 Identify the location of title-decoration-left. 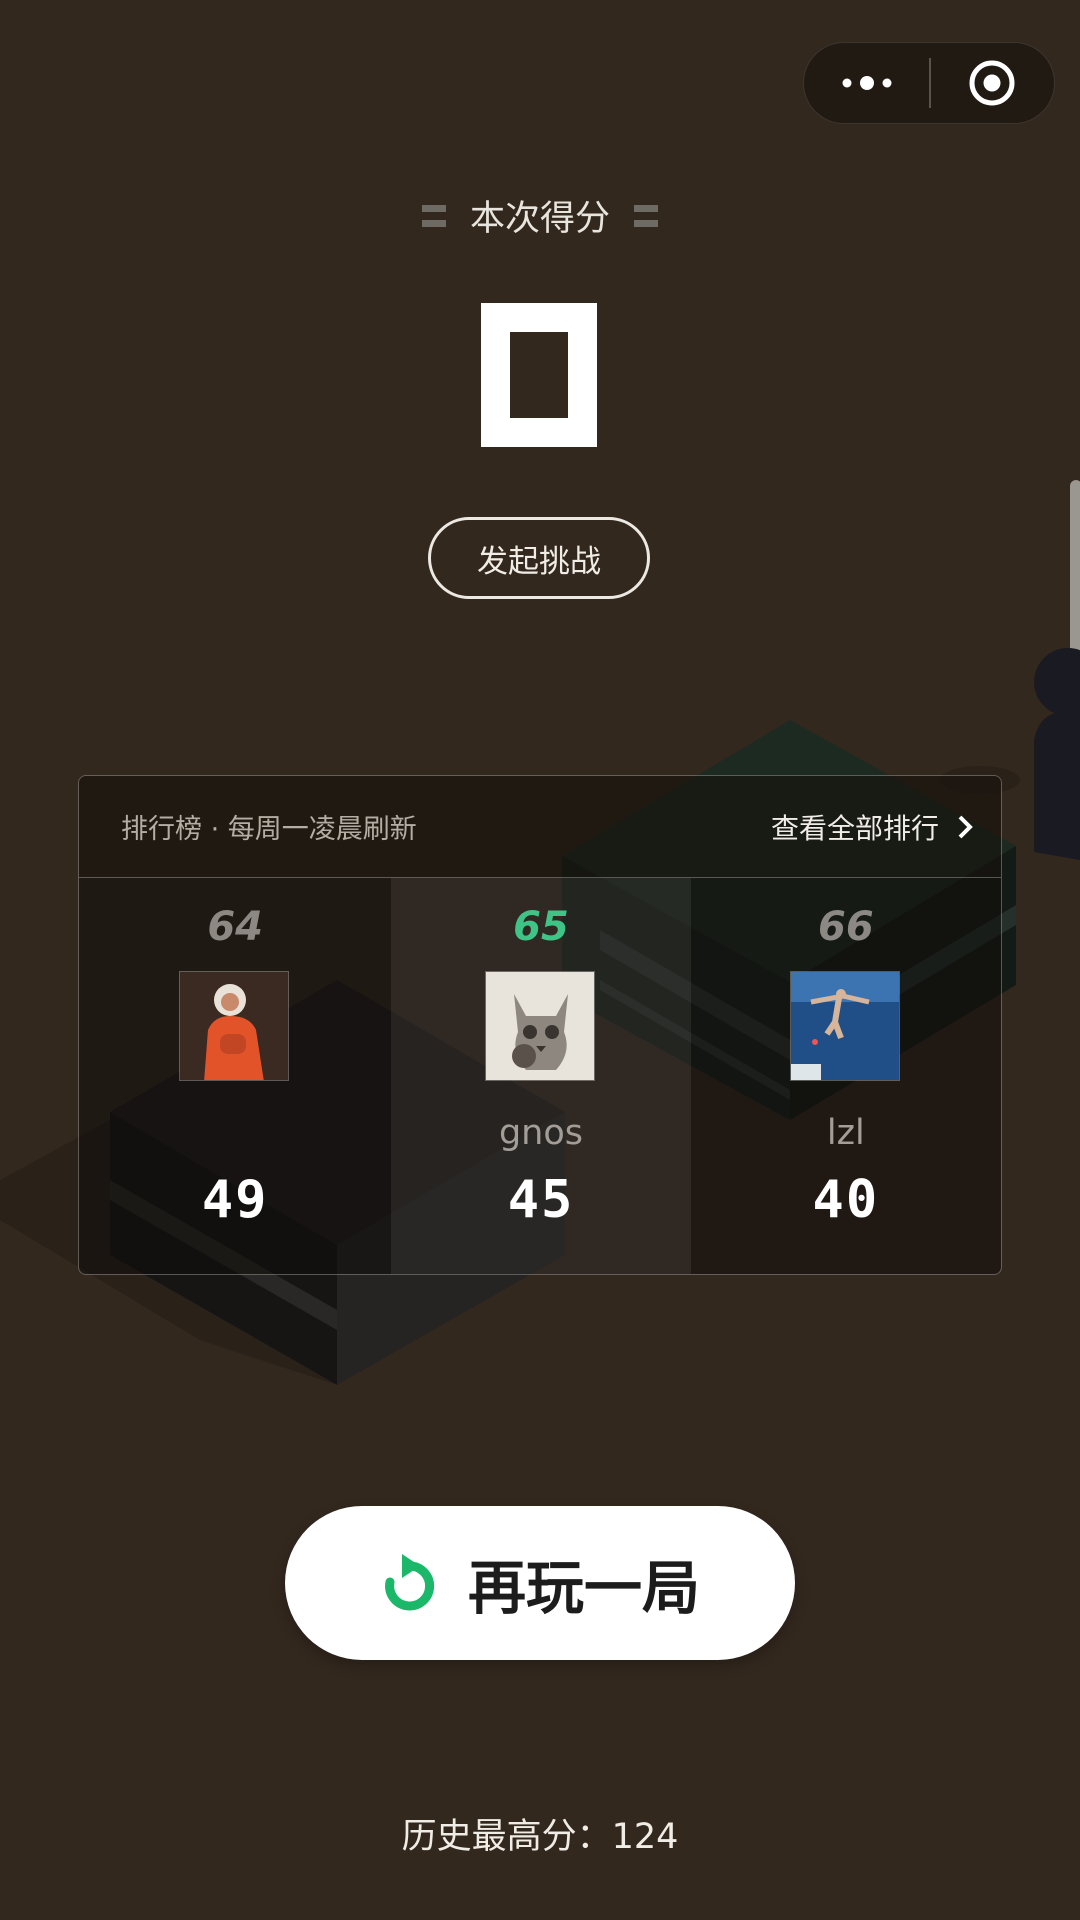
(433, 215).